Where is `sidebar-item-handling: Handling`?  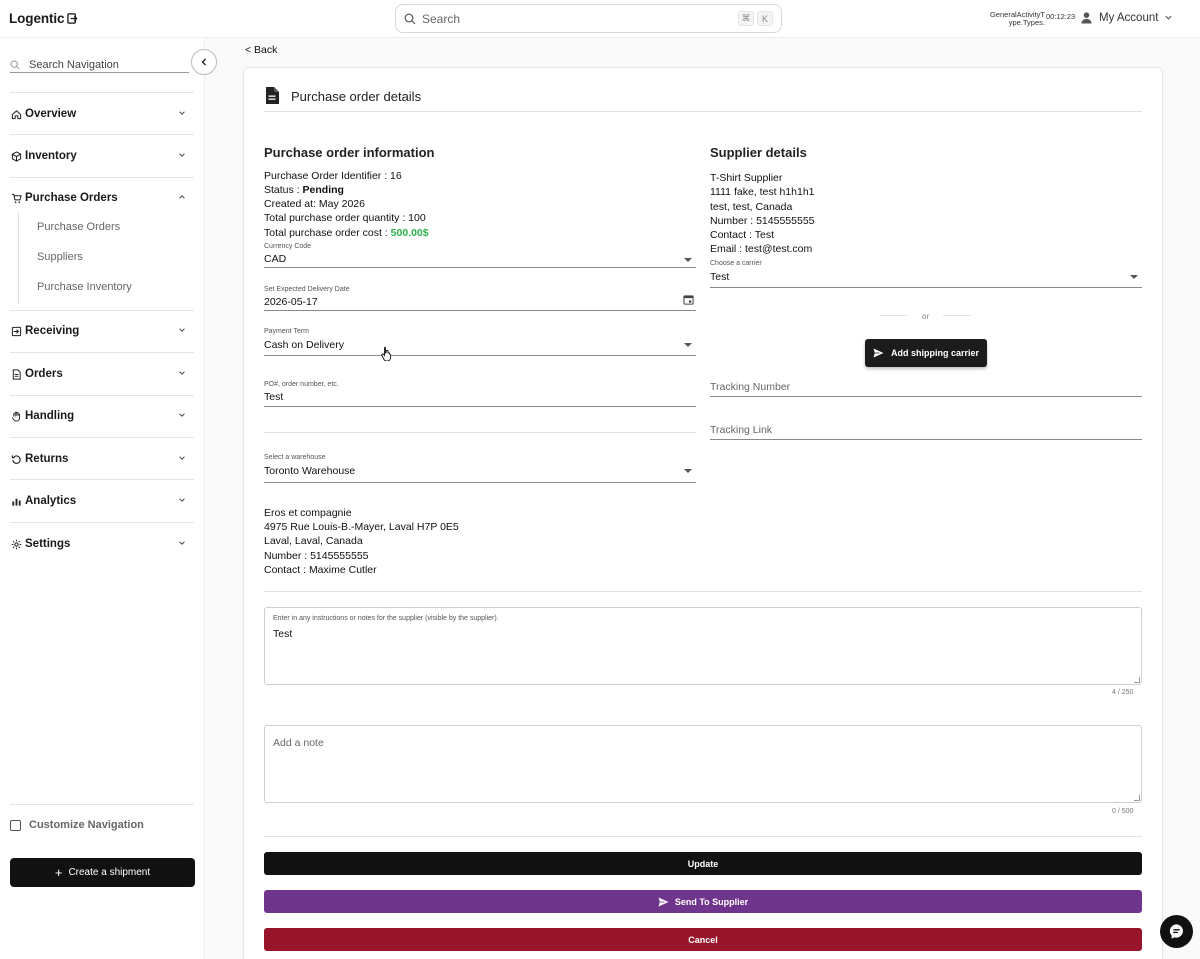
sidebar-item-handling: Handling is located at coordinates (102, 416).